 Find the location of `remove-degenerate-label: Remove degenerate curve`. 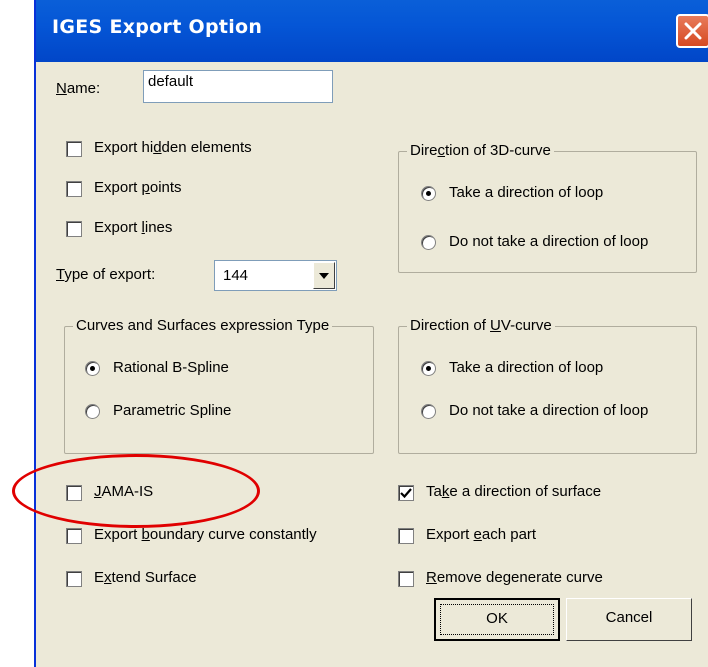

remove-degenerate-label: Remove degenerate curve is located at coordinates (514, 577).